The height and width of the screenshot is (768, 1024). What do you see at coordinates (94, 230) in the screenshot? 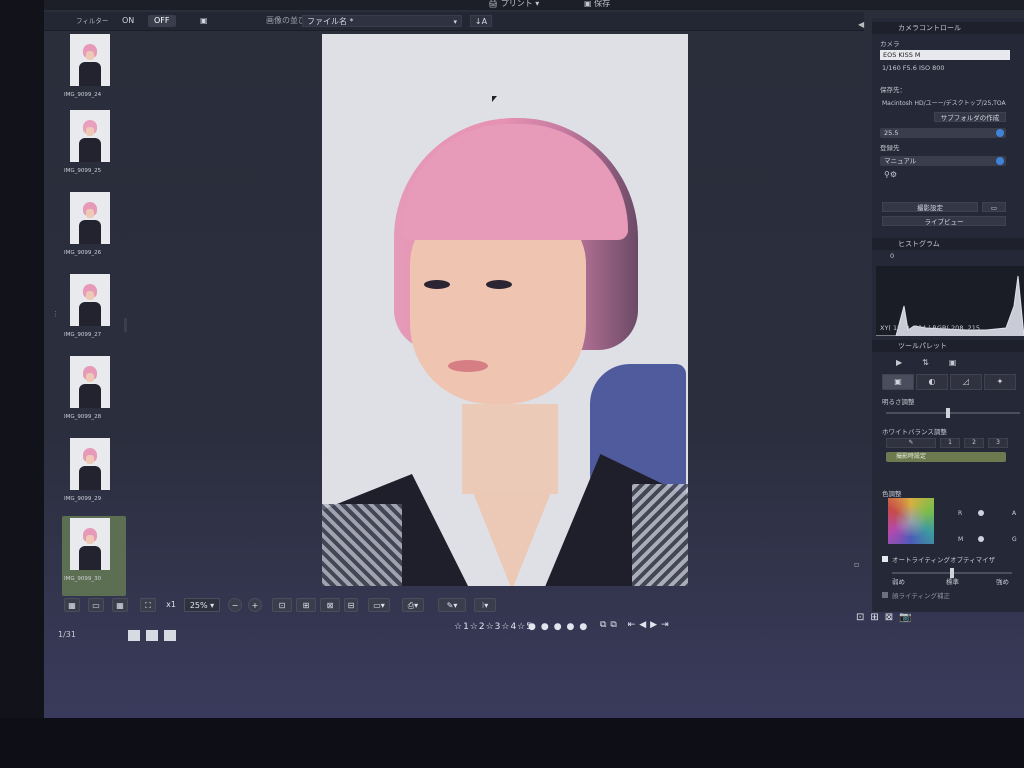
I see `thumbnail-item: IMG_9099_26` at bounding box center [94, 230].